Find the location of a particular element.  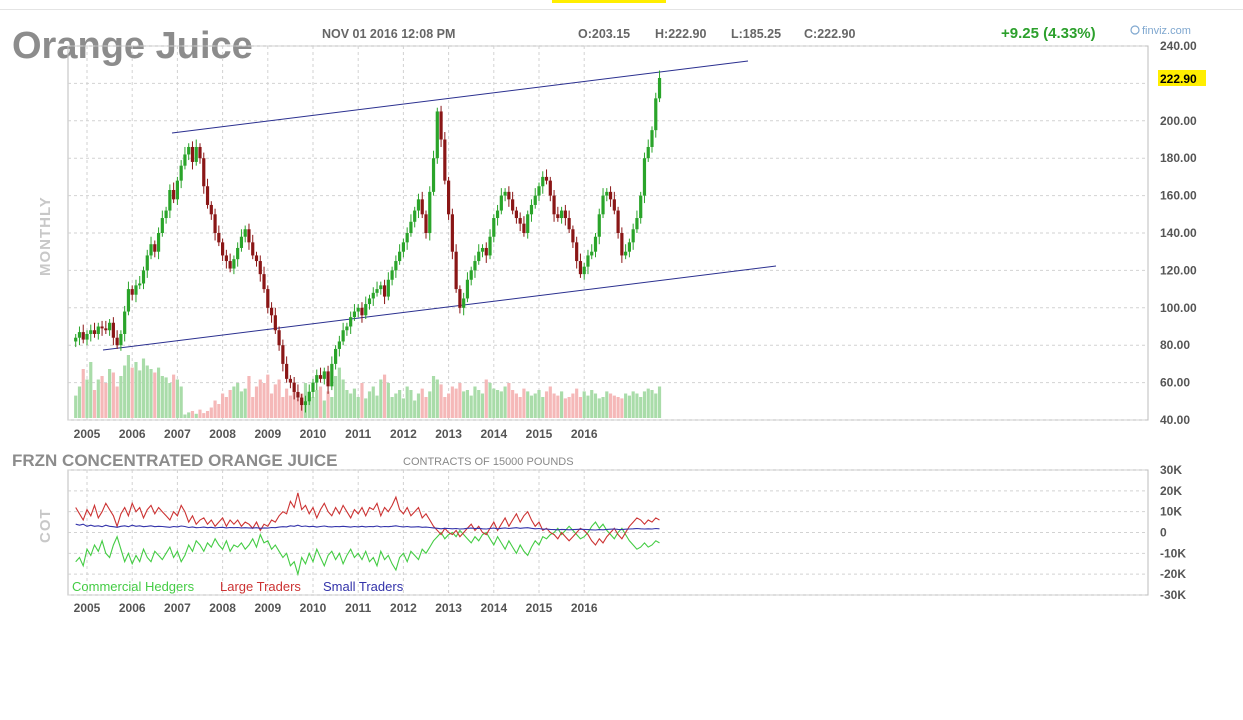

year-tick-label: 2008 is located at coordinates (222, 434).